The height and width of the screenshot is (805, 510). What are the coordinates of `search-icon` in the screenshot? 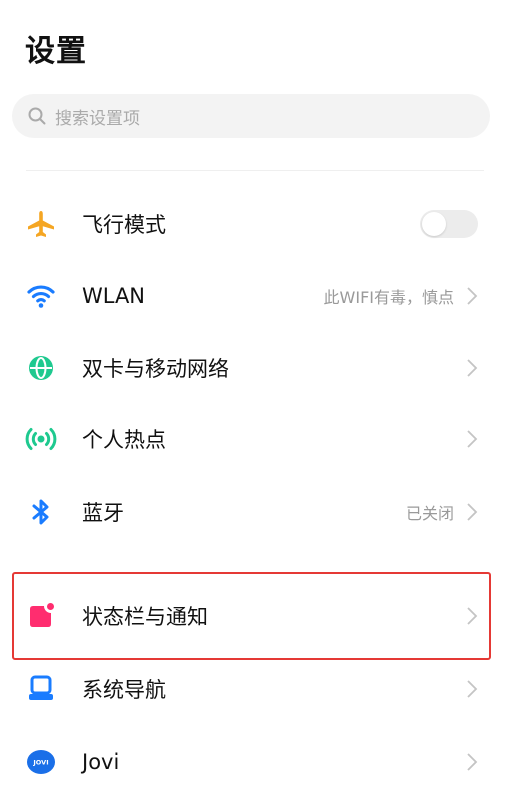 It's located at (37, 116).